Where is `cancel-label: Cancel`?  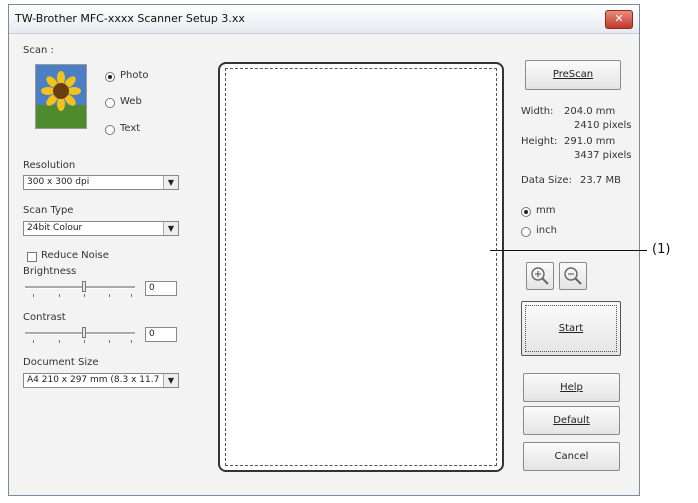
cancel-label: Cancel is located at coordinates (571, 456).